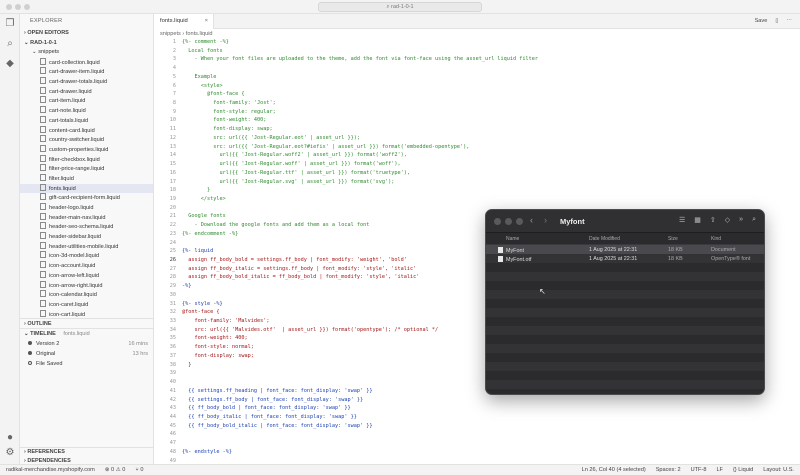 This screenshot has height=475, width=800. I want to click on code-line: {%- style -%}, so click(202, 304).